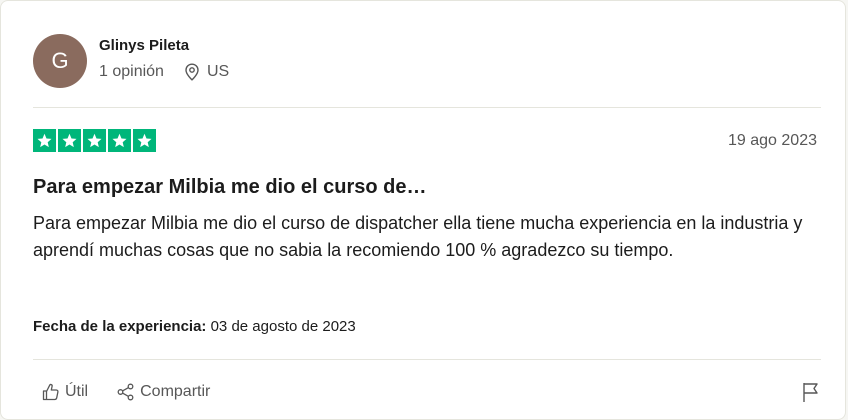 This screenshot has height=420, width=848. I want to click on useful-button: Útil, so click(64, 392).